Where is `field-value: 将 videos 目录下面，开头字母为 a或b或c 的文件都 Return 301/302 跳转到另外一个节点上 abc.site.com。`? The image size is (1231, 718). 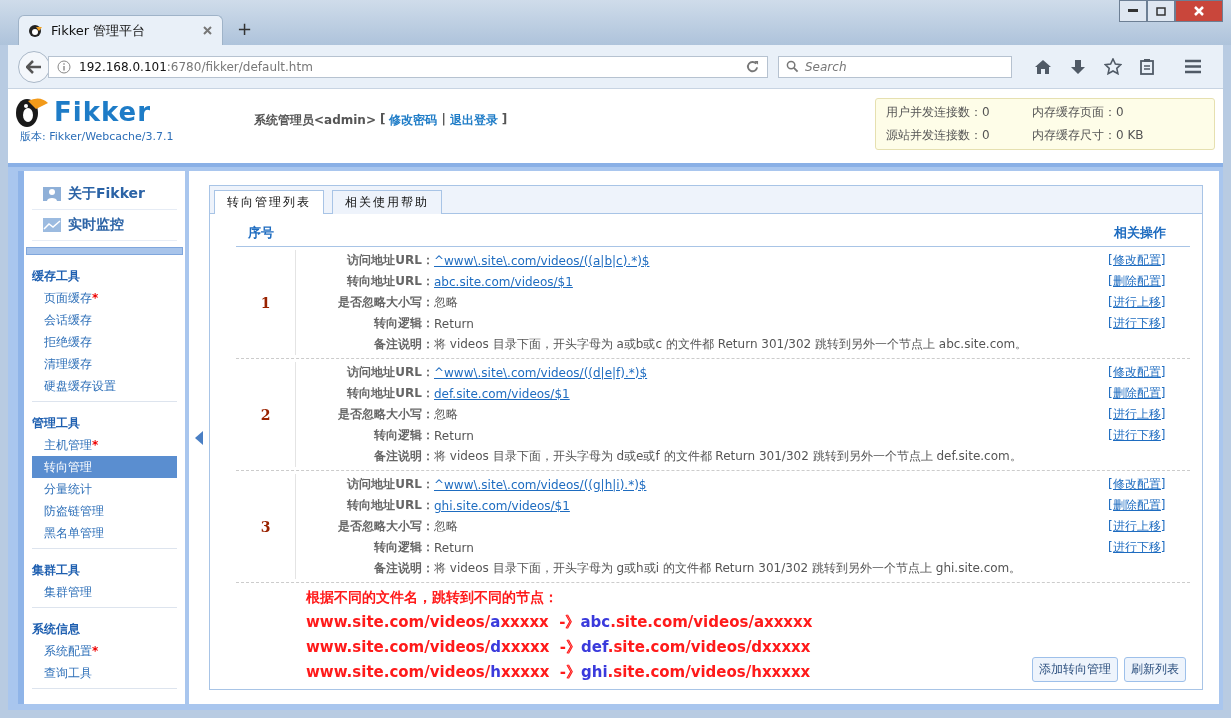 field-value: 将 videos 目录下面，开头字母为 a或b或c 的文件都 Return 301/302 跳转到另外一个节点上 abc.site.com。 is located at coordinates (731, 344).